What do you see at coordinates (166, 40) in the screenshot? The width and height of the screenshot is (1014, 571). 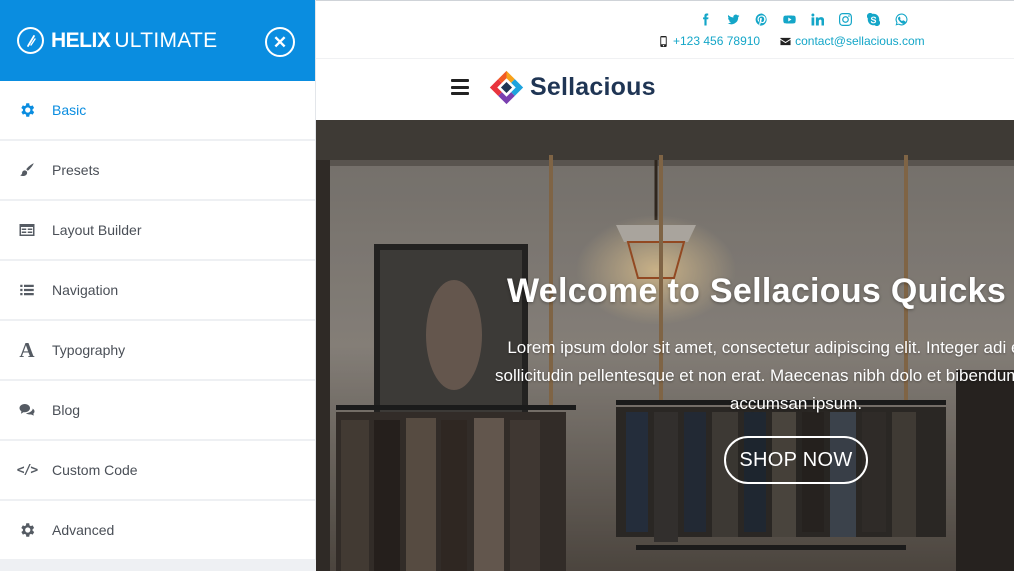 I see `brand-name-light: ULTIMATE` at bounding box center [166, 40].